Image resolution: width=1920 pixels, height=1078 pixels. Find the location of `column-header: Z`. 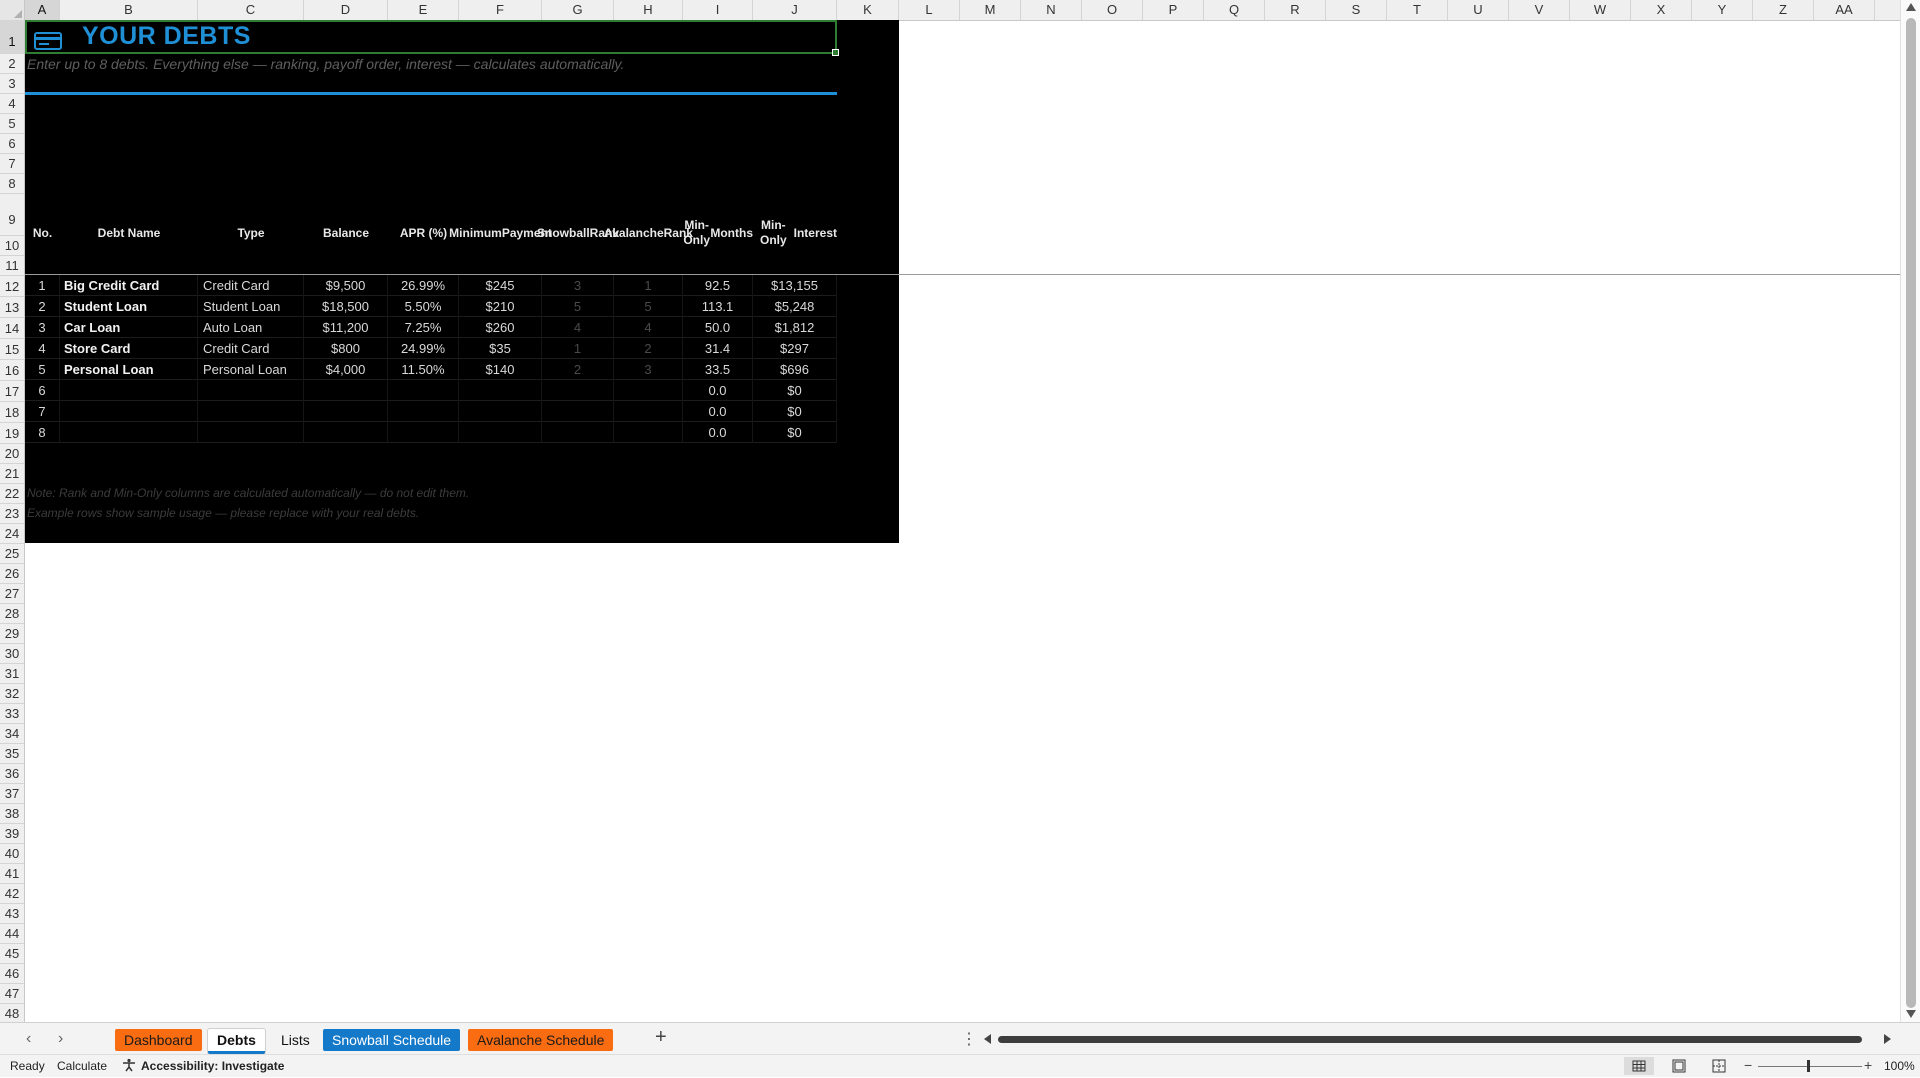

column-header: Z is located at coordinates (1783, 10).